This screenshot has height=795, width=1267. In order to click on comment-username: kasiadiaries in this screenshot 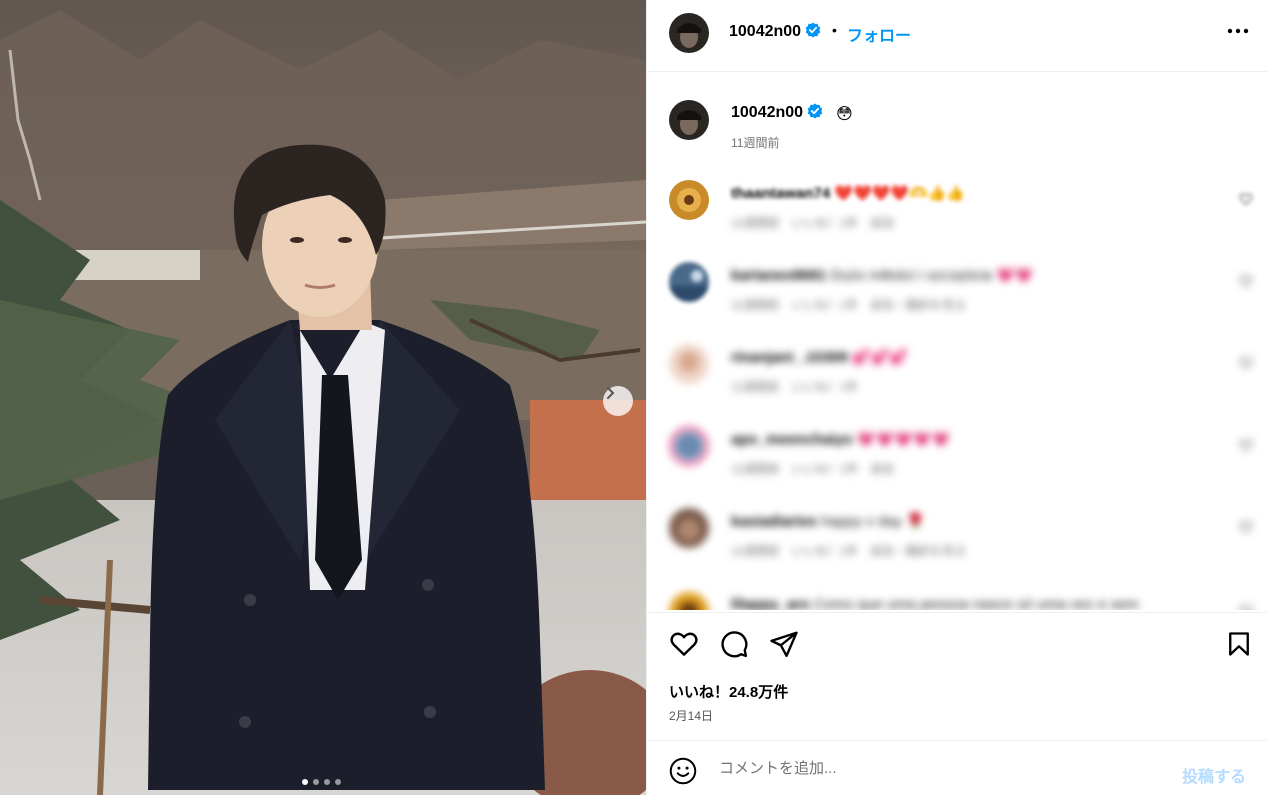, I will do `click(774, 521)`.